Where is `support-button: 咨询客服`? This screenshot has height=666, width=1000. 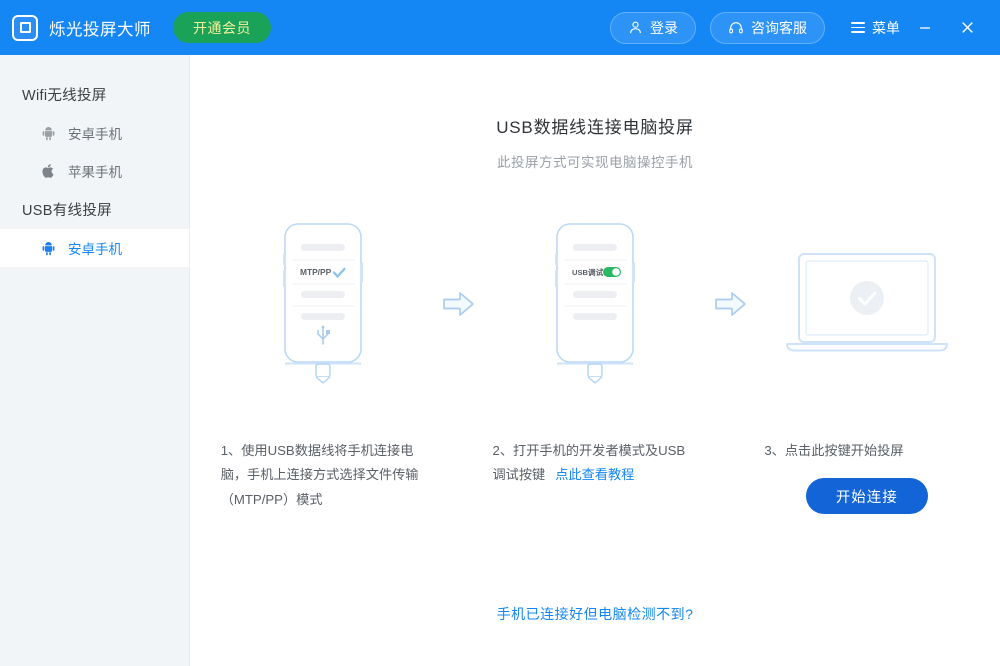
support-button: 咨询客服 is located at coordinates (767, 27).